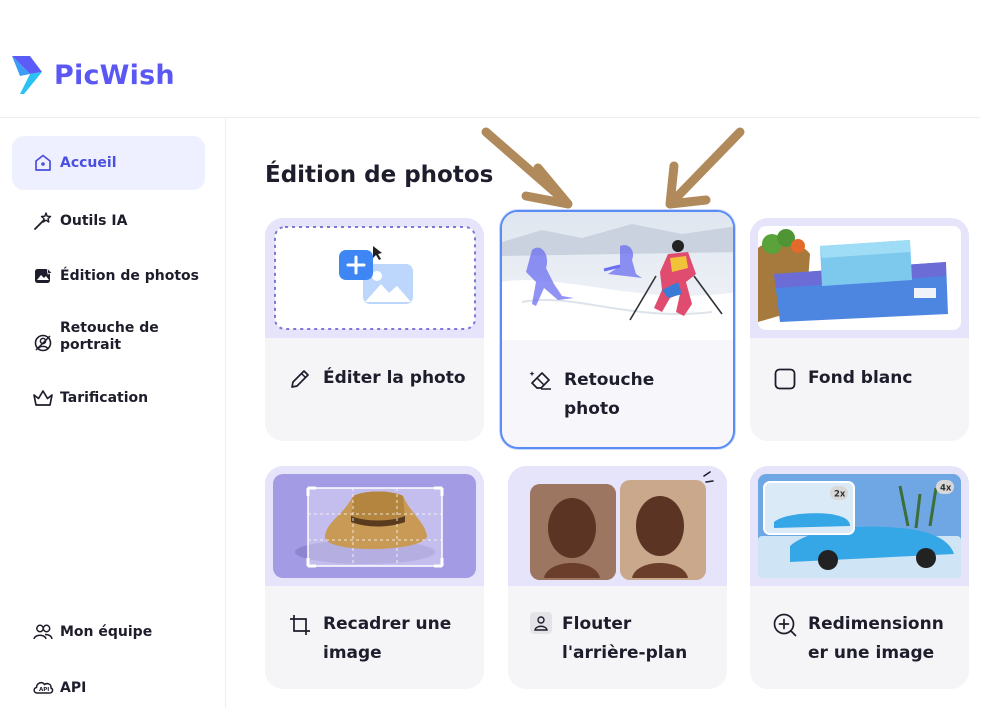  I want to click on card-editer-photo: Éditer la photo, so click(374, 329).